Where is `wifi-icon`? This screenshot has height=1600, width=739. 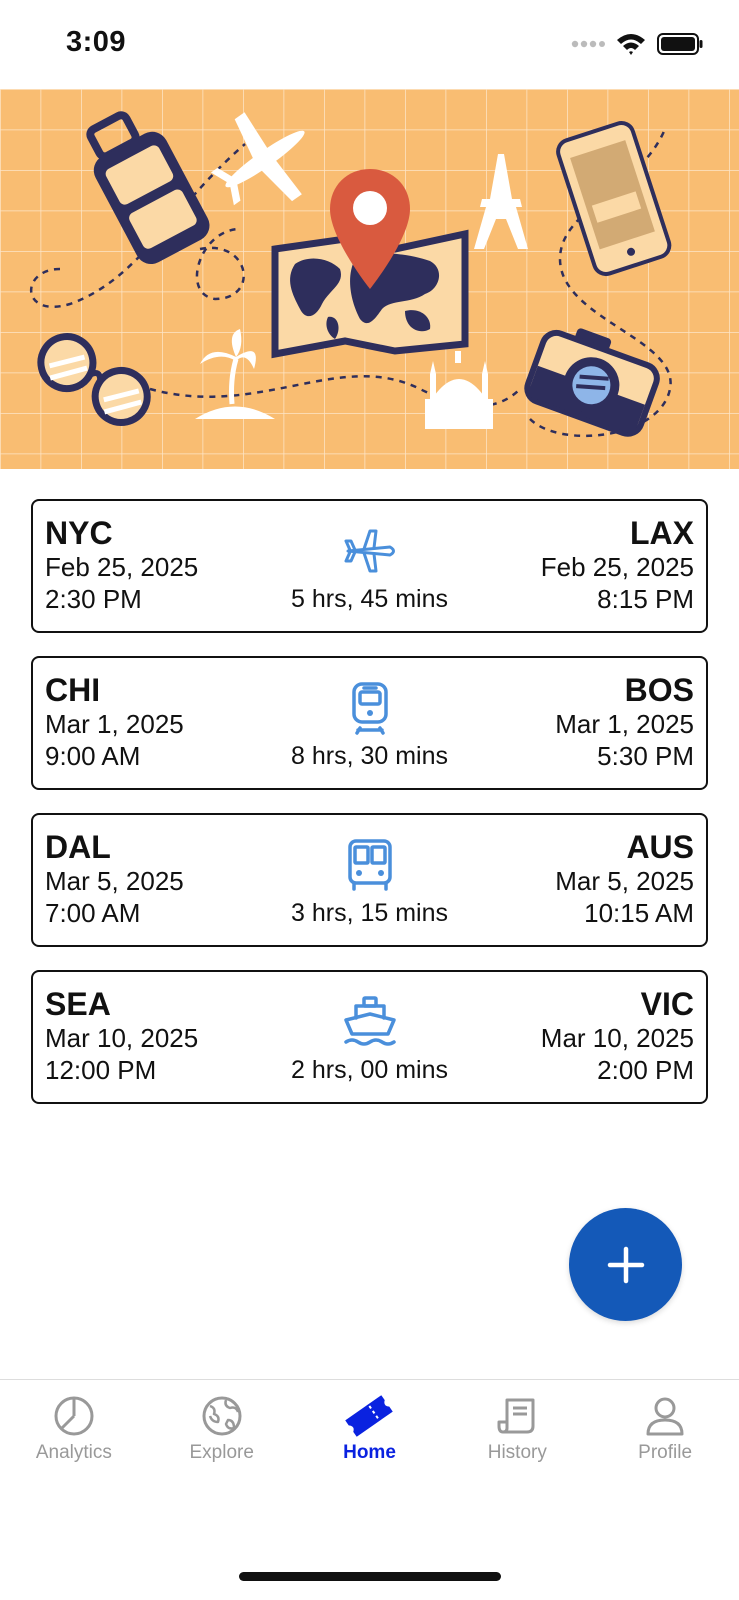
wifi-icon is located at coordinates (631, 44).